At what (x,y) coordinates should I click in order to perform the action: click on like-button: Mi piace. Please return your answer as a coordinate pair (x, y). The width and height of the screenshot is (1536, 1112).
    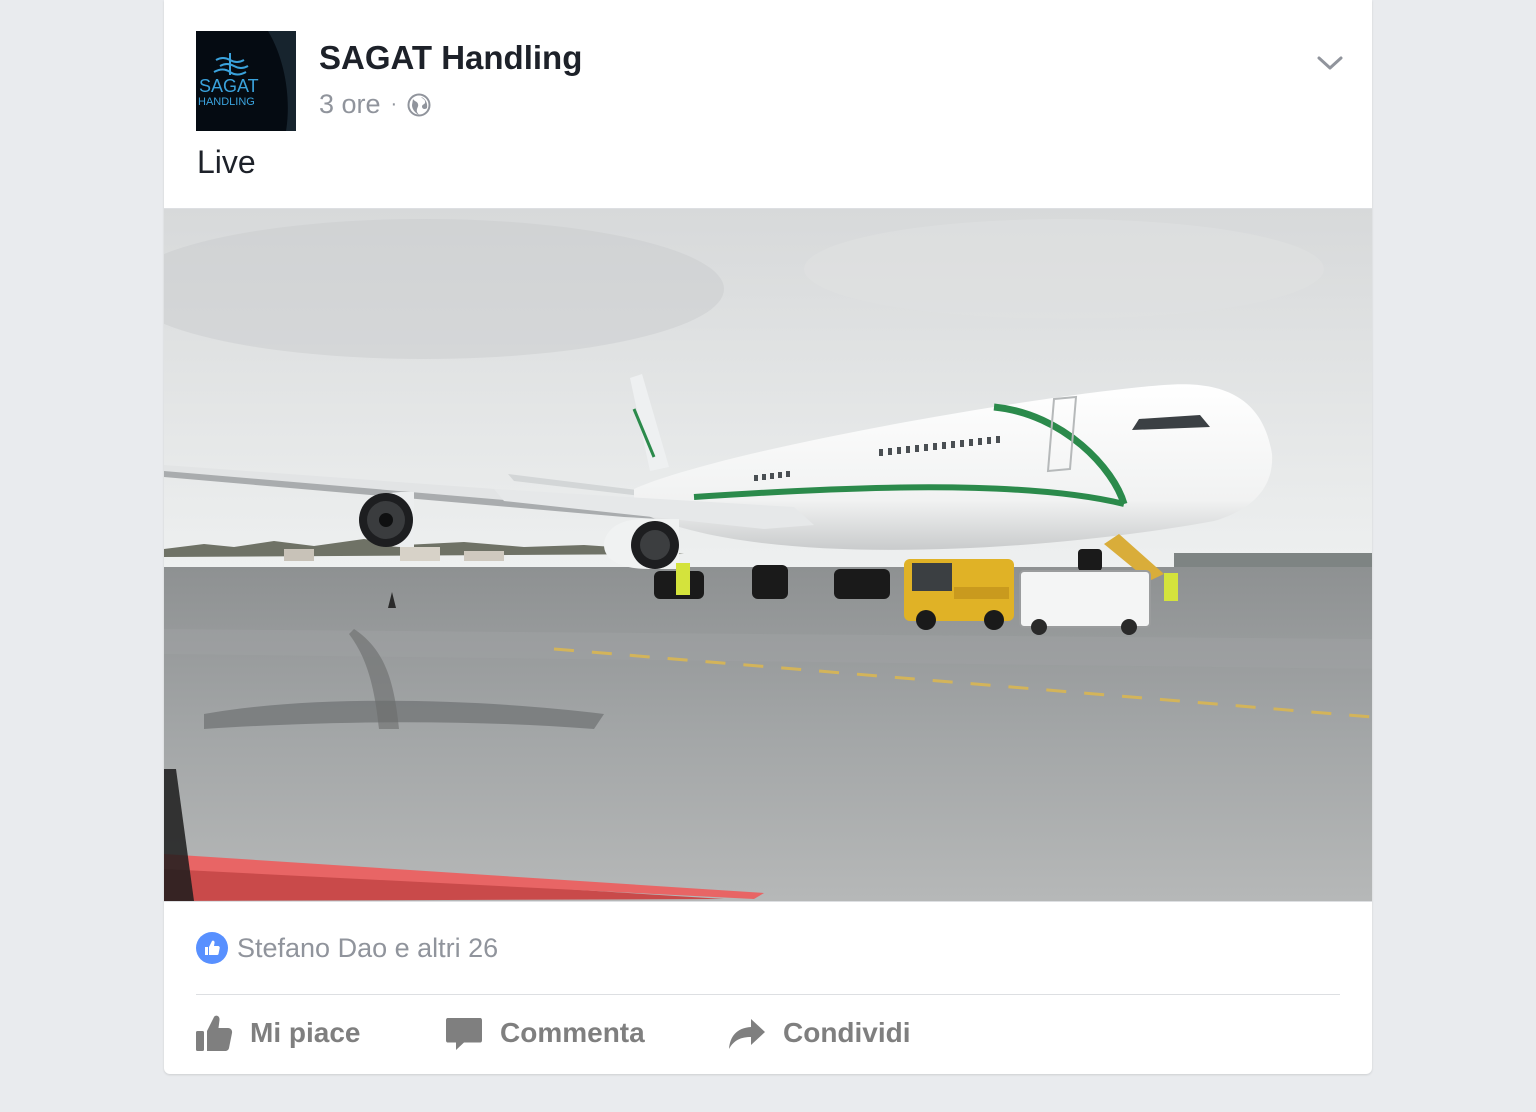
    Looking at the image, I should click on (319, 1033).